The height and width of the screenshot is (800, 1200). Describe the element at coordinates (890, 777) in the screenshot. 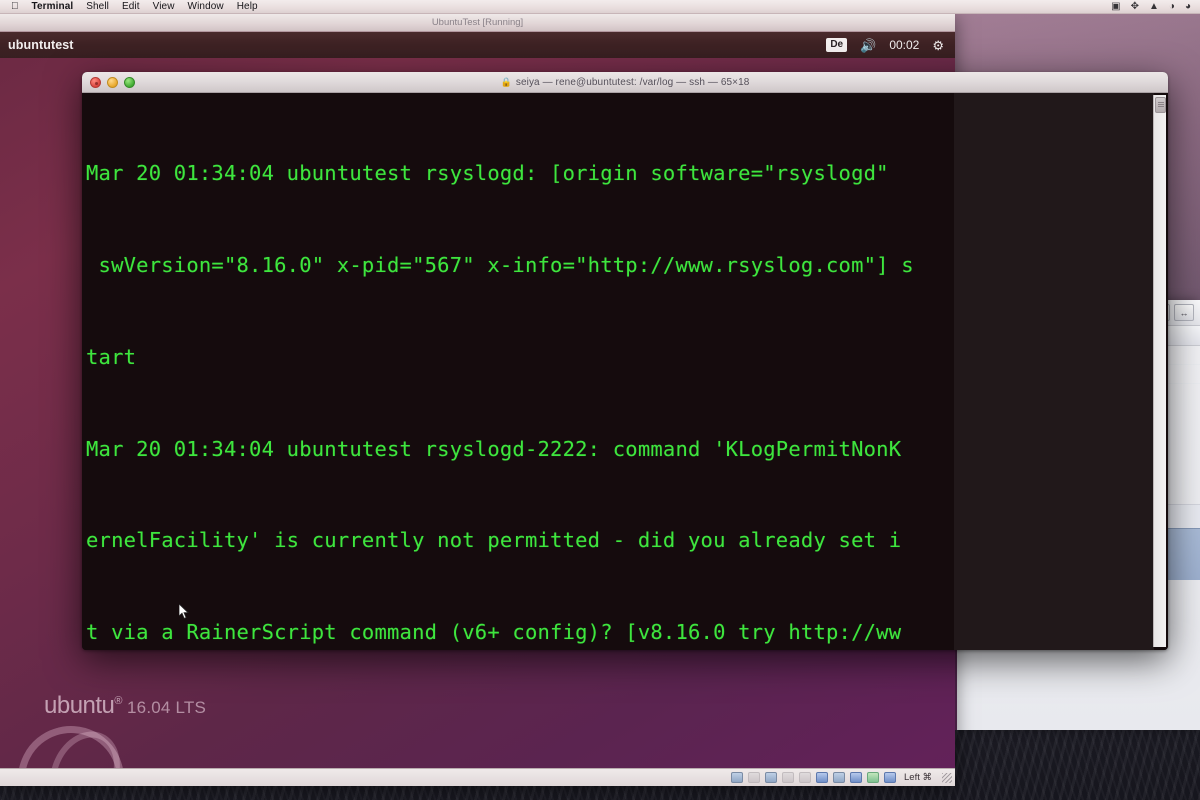

I see `keyboard-indicator-icon` at that location.